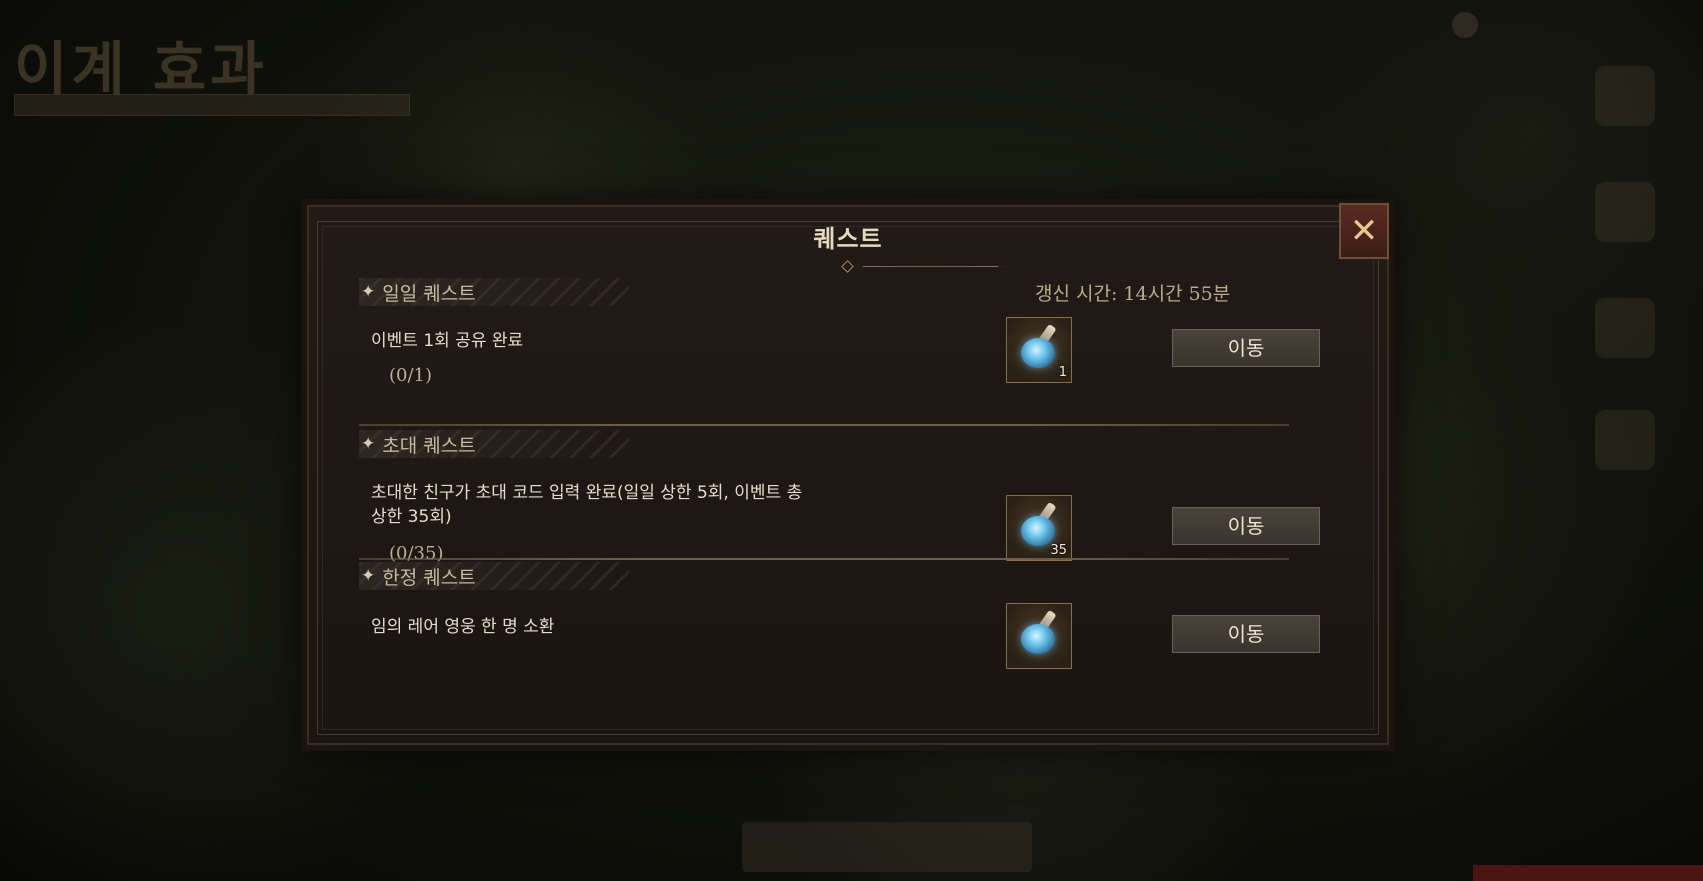  Describe the element at coordinates (844, 621) in the screenshot. I see `section-limited: ✦ 한정 퀘스트 임의 레어 영웅 한 명 소환 이동` at that location.